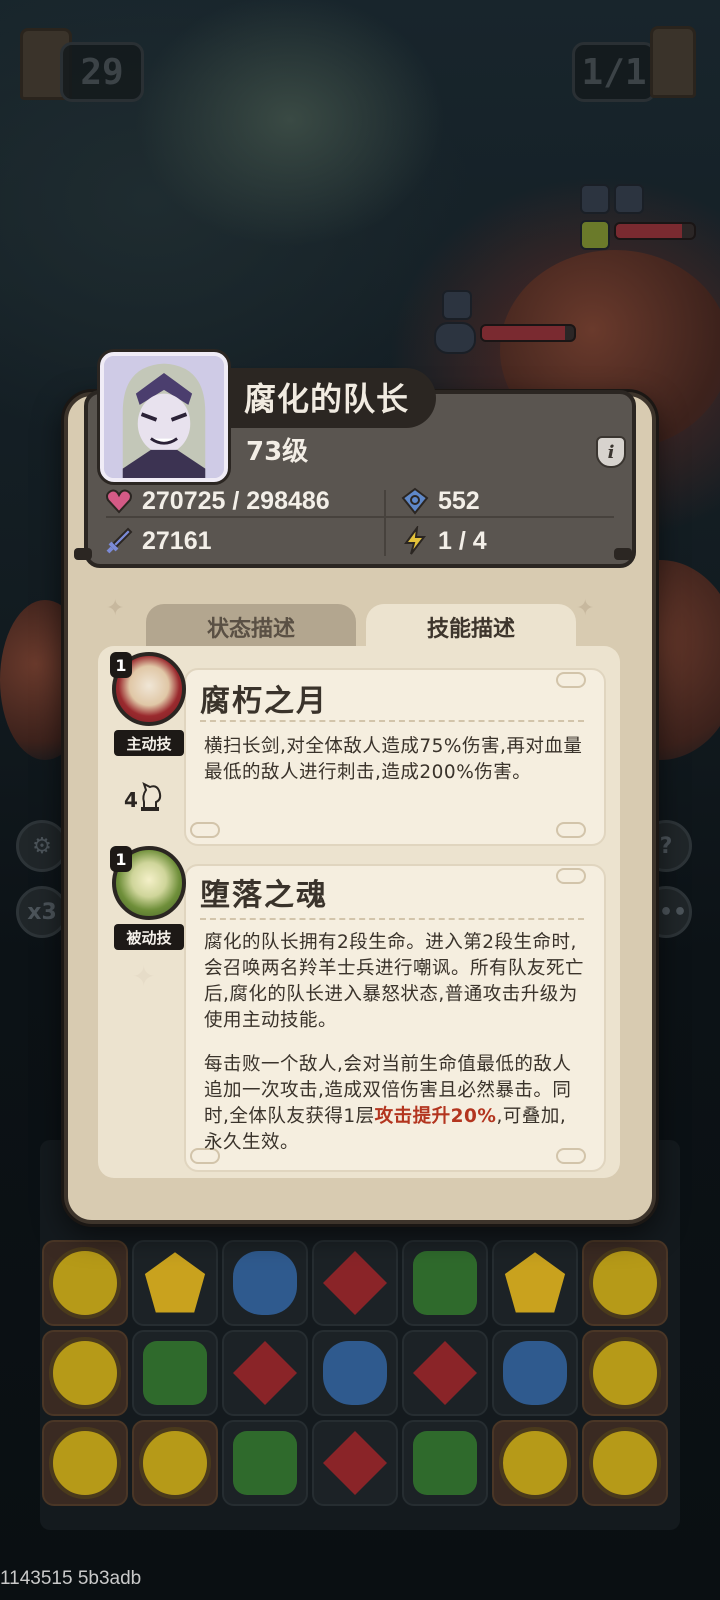  Describe the element at coordinates (455, 338) in the screenshot. I see `enemy-mask-icon` at that location.